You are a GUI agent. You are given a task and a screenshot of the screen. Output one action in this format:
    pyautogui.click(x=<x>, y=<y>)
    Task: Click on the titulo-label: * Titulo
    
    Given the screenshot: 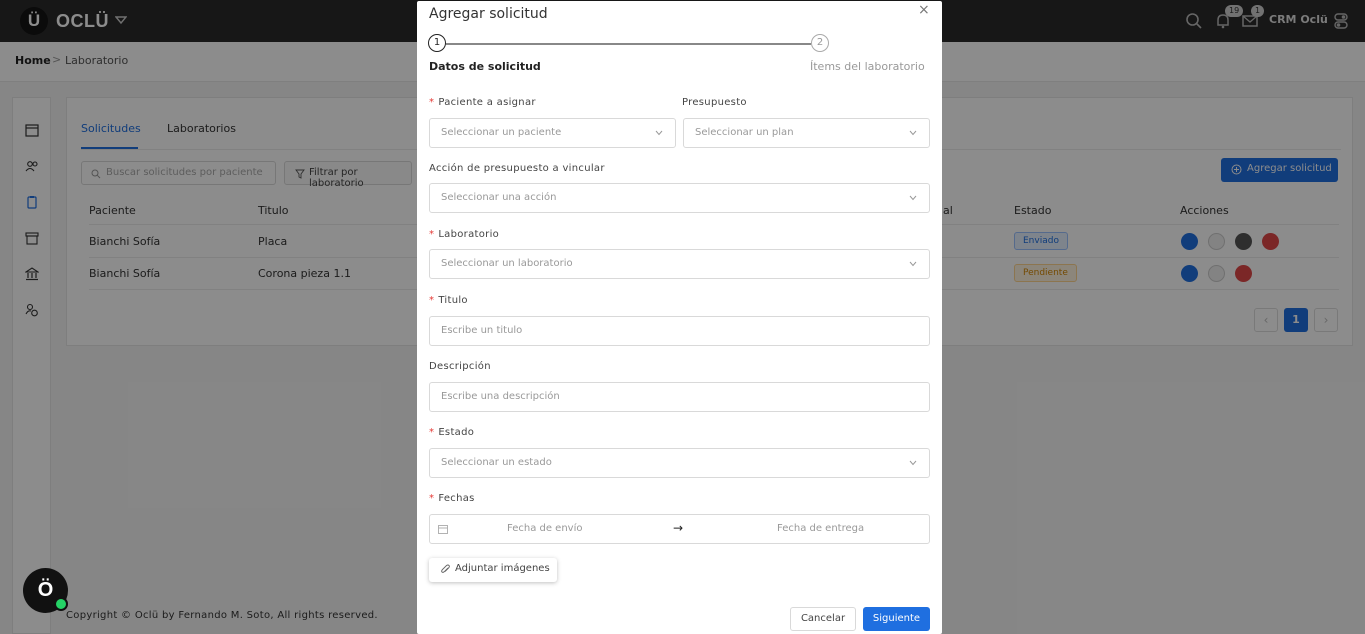 What is the action you would take?
    pyautogui.click(x=448, y=300)
    